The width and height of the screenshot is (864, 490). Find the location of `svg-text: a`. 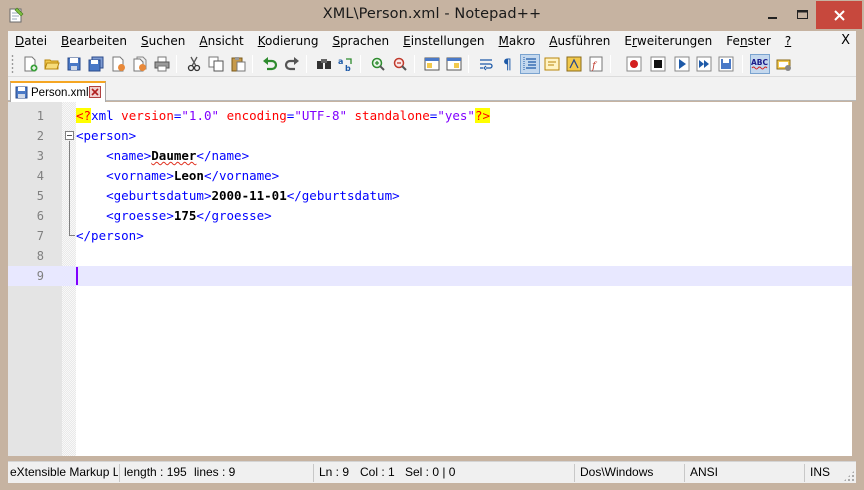

svg-text: a is located at coordinates (340, 61).